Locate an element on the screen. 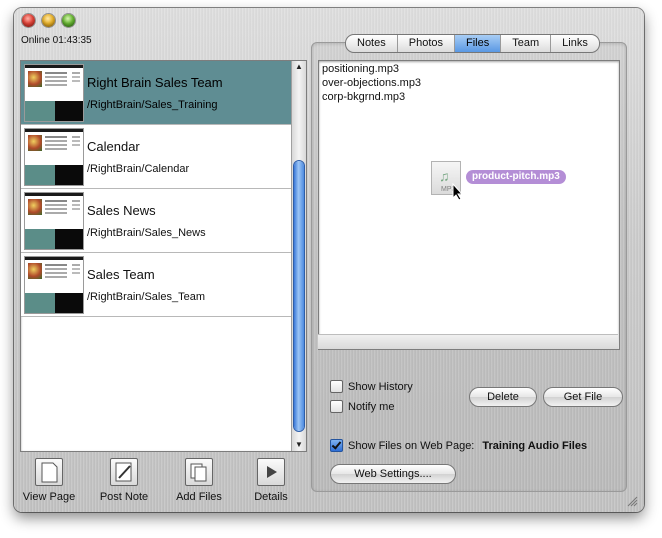 Image resolution: width=662 pixels, height=538 pixels. details-button: Details is located at coordinates (271, 480).